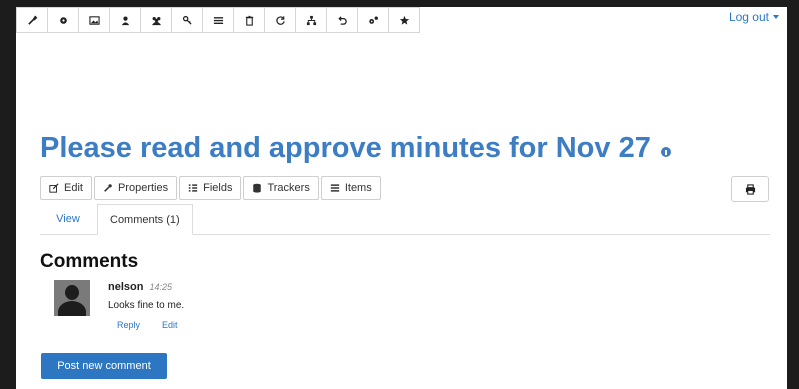  Describe the element at coordinates (146, 305) in the screenshot. I see `comment-text: Looks fine to me.` at that location.